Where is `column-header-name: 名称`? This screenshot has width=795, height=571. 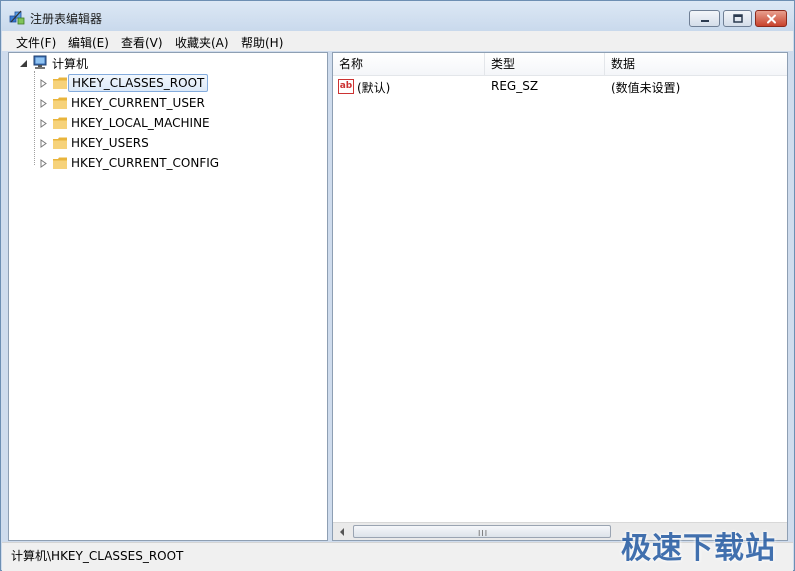 column-header-name: 名称 is located at coordinates (409, 64).